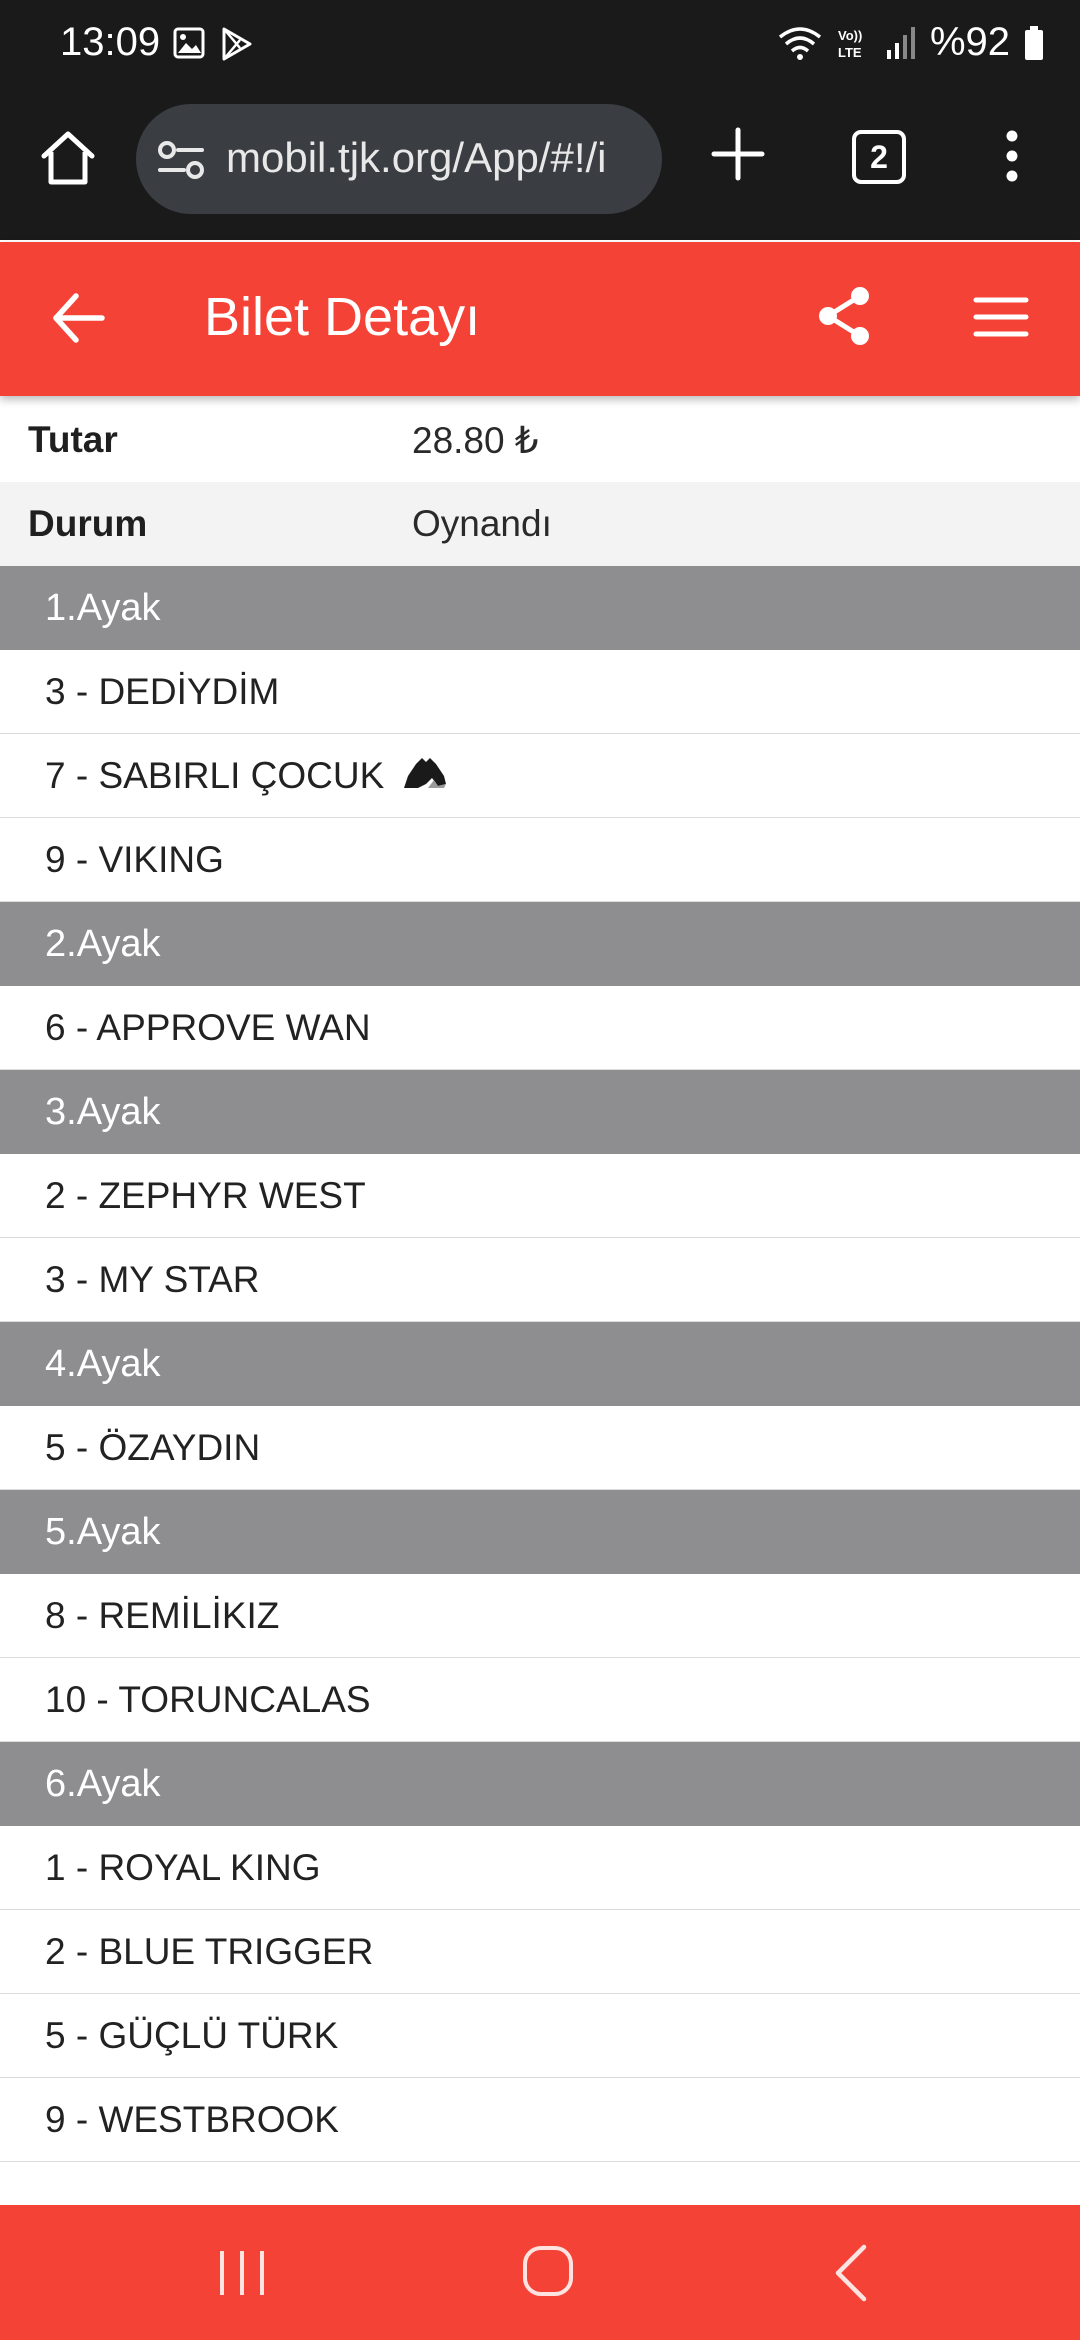 The height and width of the screenshot is (2340, 1080). What do you see at coordinates (475, 440) in the screenshot?
I see `amount-value: 28.80 ₺` at bounding box center [475, 440].